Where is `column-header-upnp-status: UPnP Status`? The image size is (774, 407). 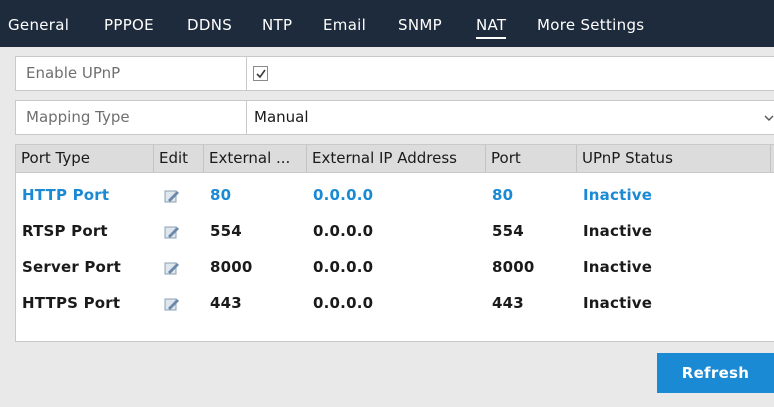 column-header-upnp-status: UPnP Status is located at coordinates (674, 158).